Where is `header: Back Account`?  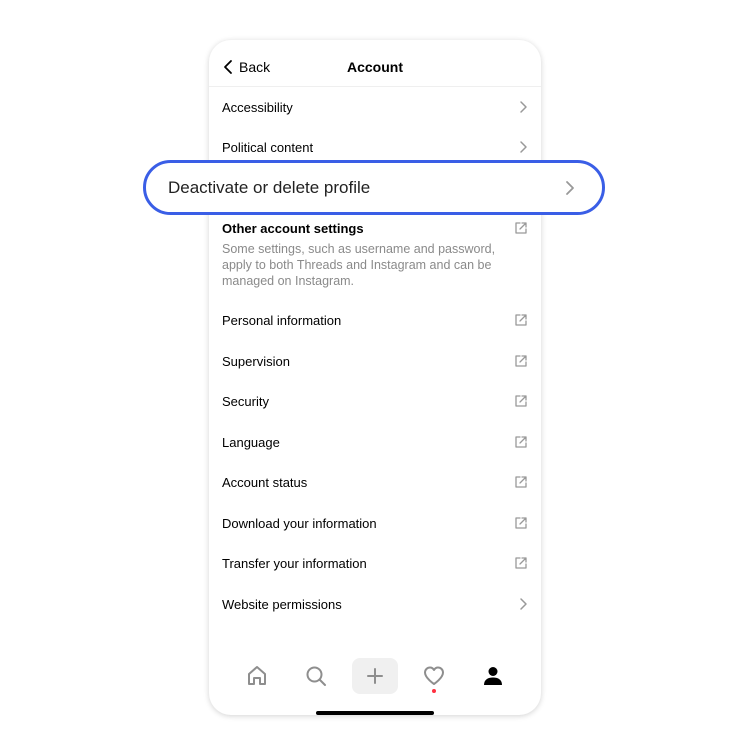 header: Back Account is located at coordinates (375, 63).